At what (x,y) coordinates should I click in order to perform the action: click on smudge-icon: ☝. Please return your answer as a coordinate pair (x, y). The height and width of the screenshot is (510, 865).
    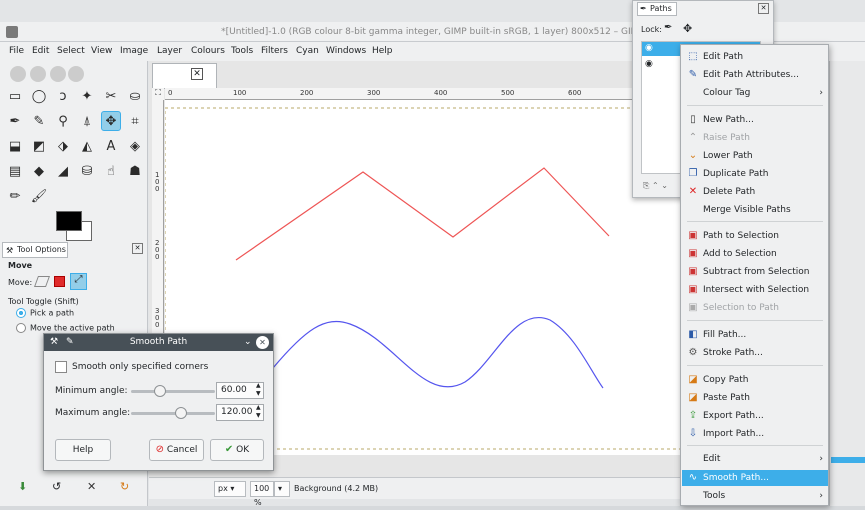
    Looking at the image, I should click on (111, 171).